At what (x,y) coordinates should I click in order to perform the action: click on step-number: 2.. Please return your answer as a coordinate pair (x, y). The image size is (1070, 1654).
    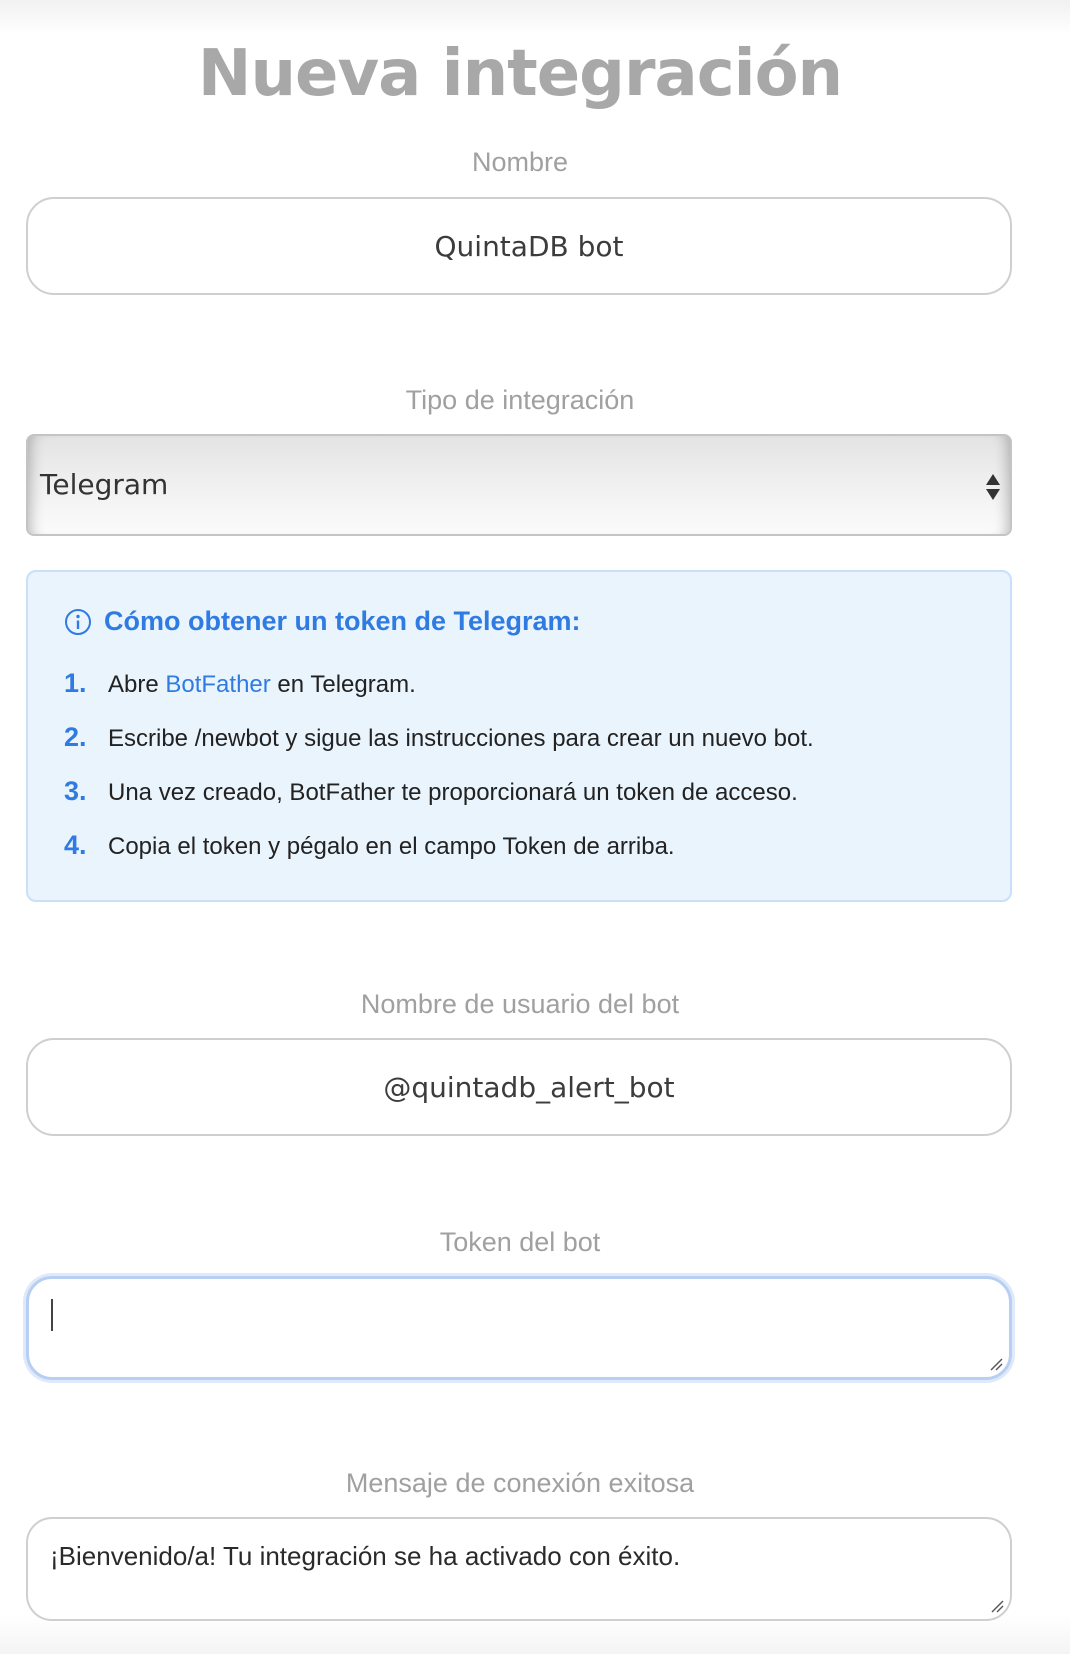
    Looking at the image, I should click on (75, 737).